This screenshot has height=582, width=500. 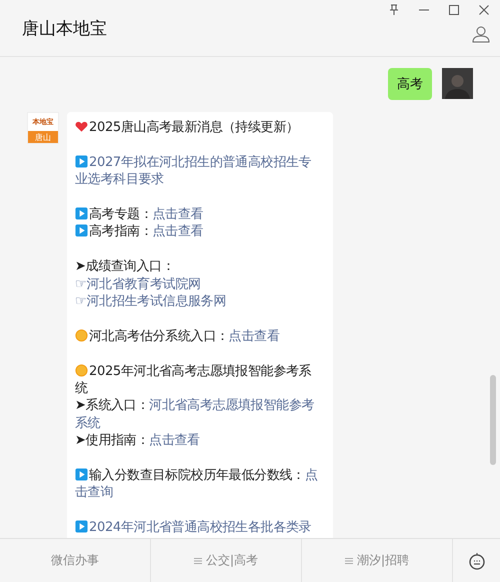 I want to click on avatar-city-text: 唐山, so click(x=43, y=137).